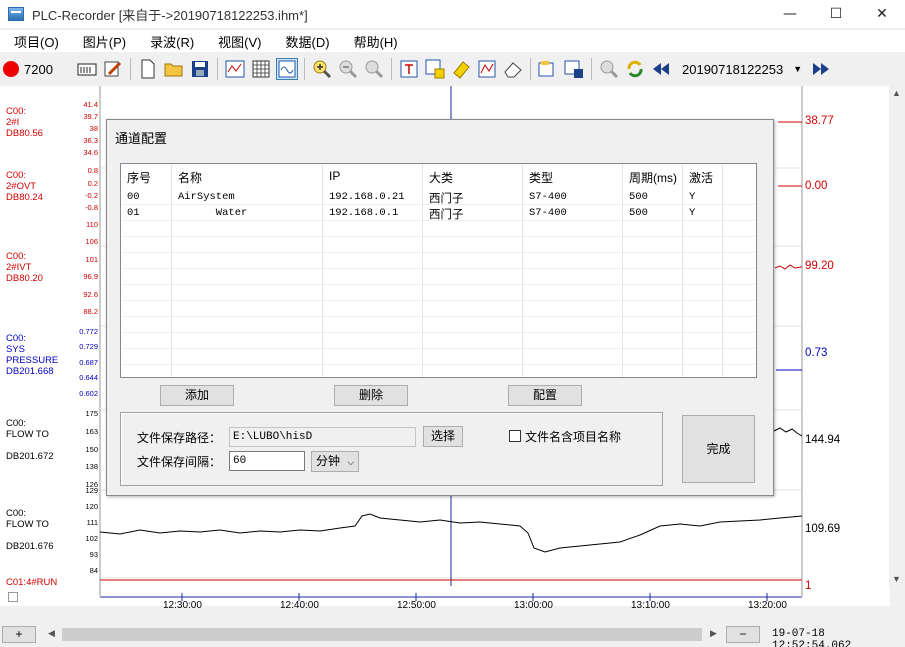 The width and height of the screenshot is (905, 647). I want to click on tick-label: -0.2, so click(91, 195).